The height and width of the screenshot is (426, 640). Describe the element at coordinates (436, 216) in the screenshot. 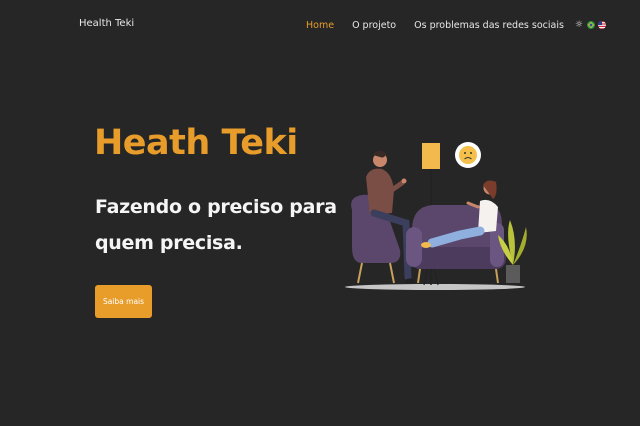

I see `therapy-session-illustration` at that location.